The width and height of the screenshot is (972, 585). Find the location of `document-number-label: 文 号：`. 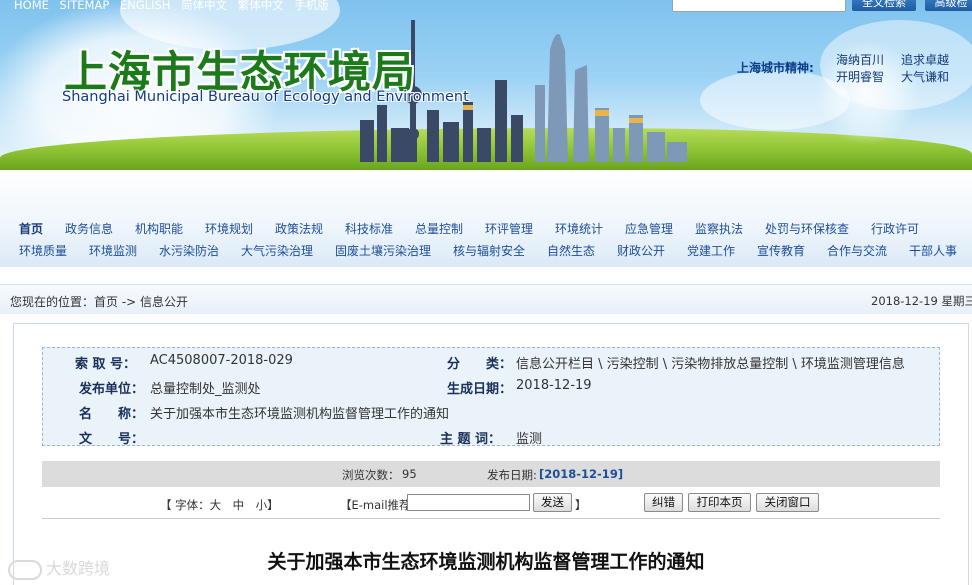

document-number-label: 文 号： is located at coordinates (112, 439).